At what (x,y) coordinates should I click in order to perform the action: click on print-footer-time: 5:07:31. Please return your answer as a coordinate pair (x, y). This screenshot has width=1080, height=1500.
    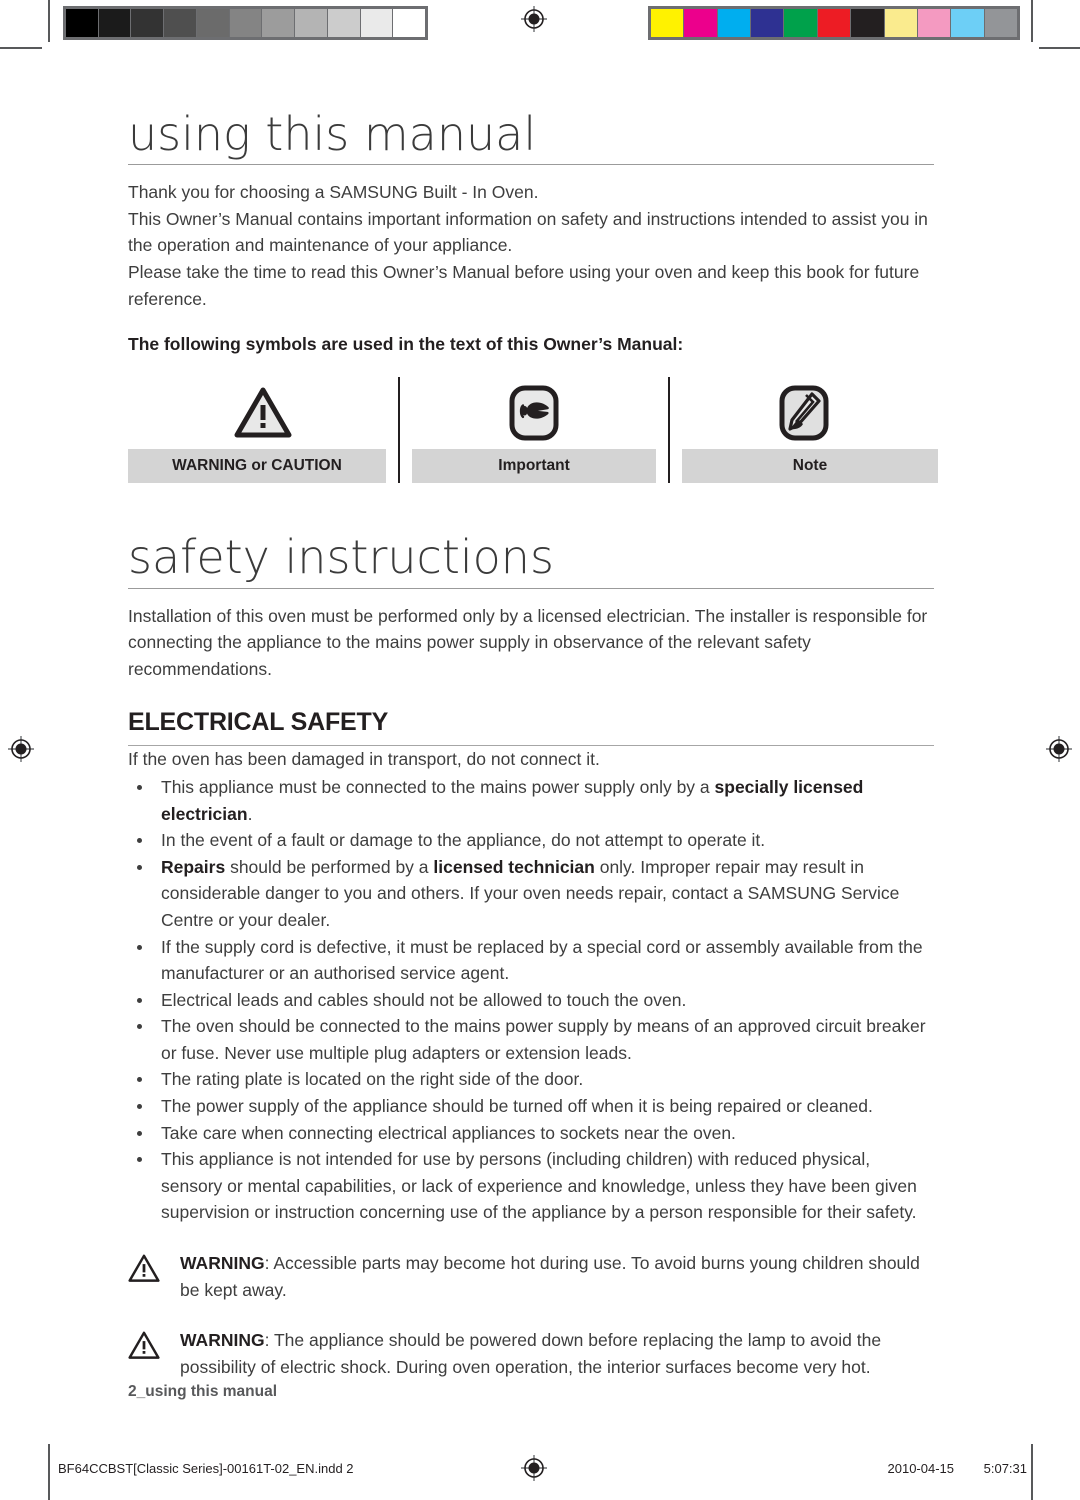
    Looking at the image, I should click on (1005, 1468).